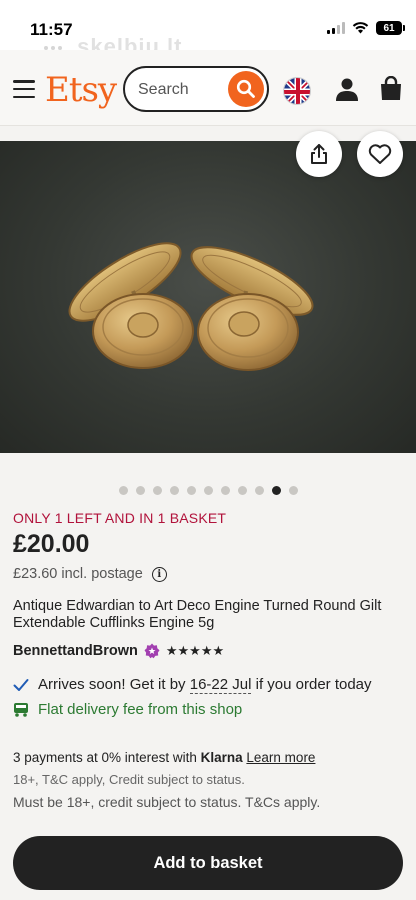 This screenshot has height=900, width=416. I want to click on checkmark-icon, so click(21, 684).